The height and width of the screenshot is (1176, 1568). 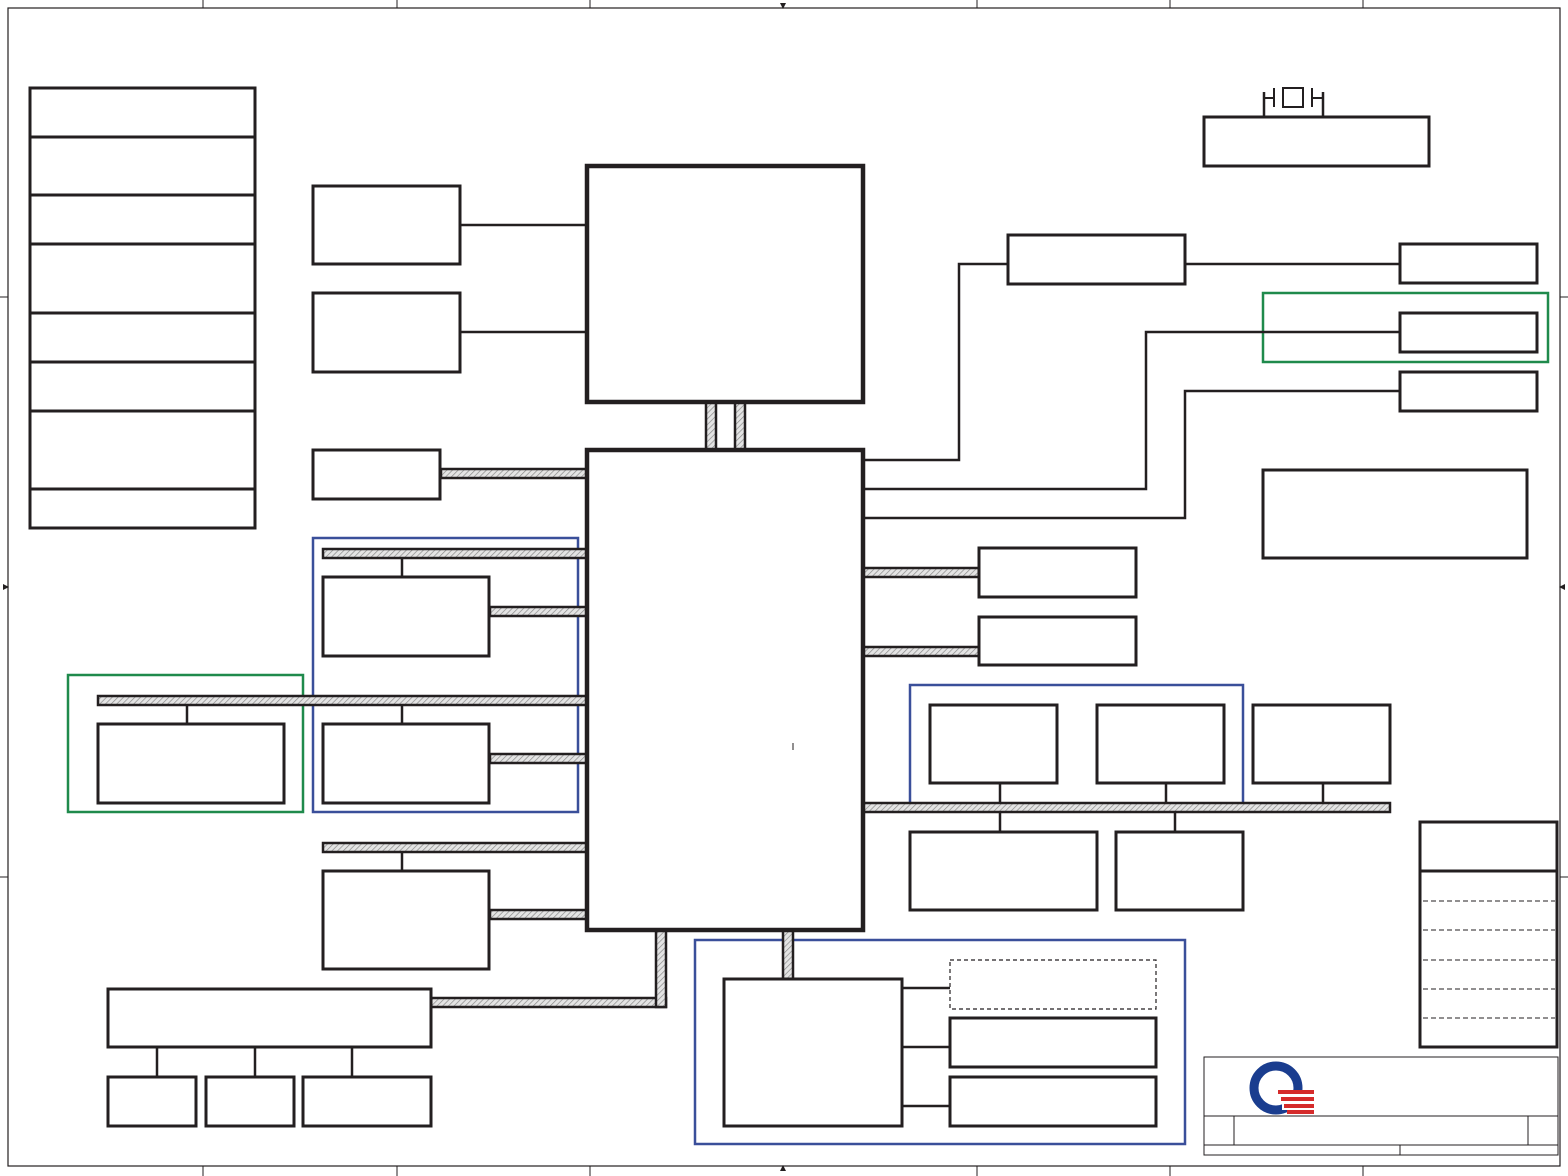 I want to click on bus-right-a, so click(x=921, y=572).